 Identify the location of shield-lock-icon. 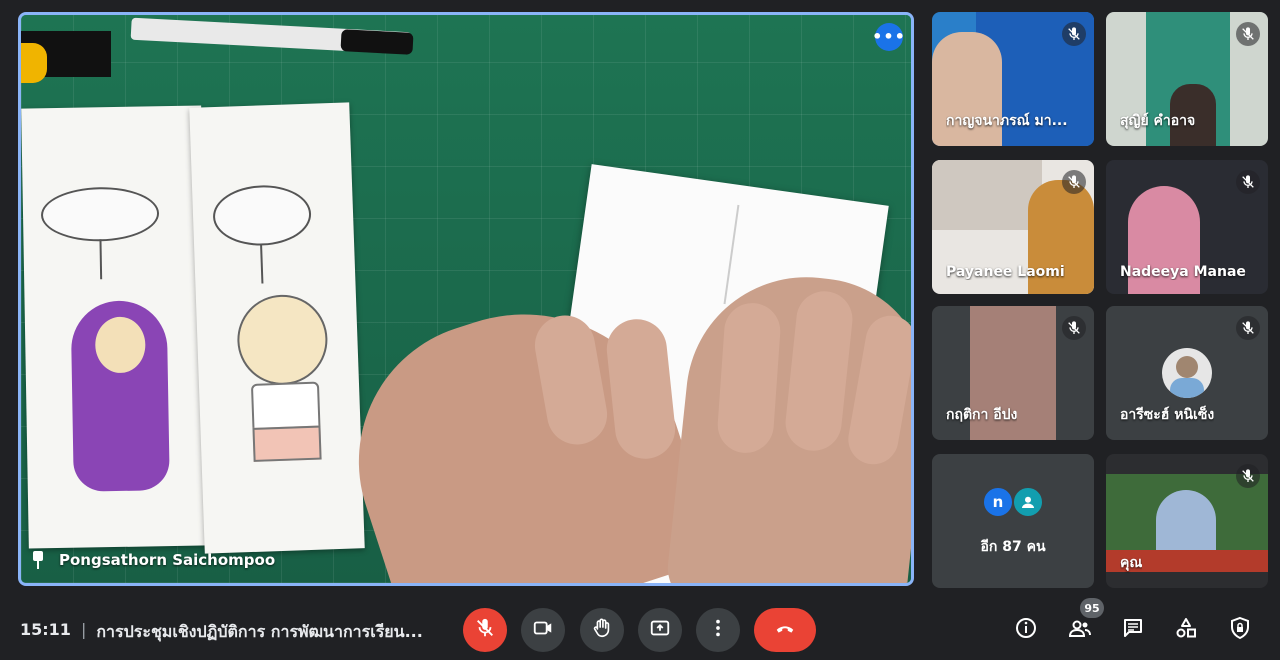
(1240, 630).